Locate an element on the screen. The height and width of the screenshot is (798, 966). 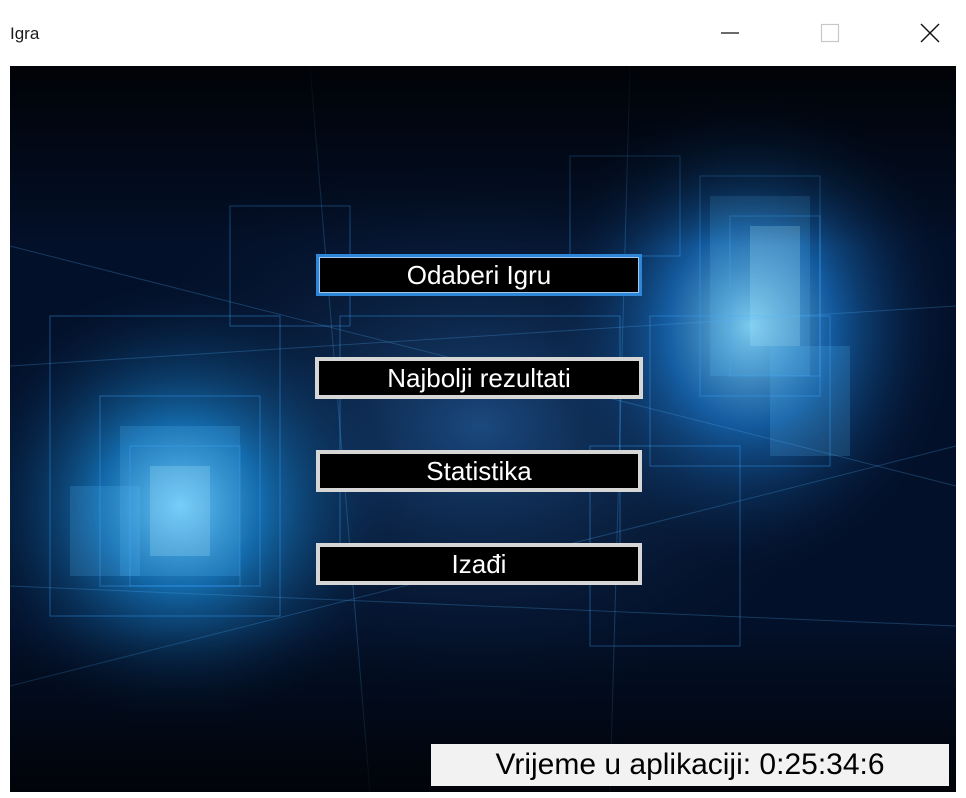
exit-button: Izađi is located at coordinates (479, 564).